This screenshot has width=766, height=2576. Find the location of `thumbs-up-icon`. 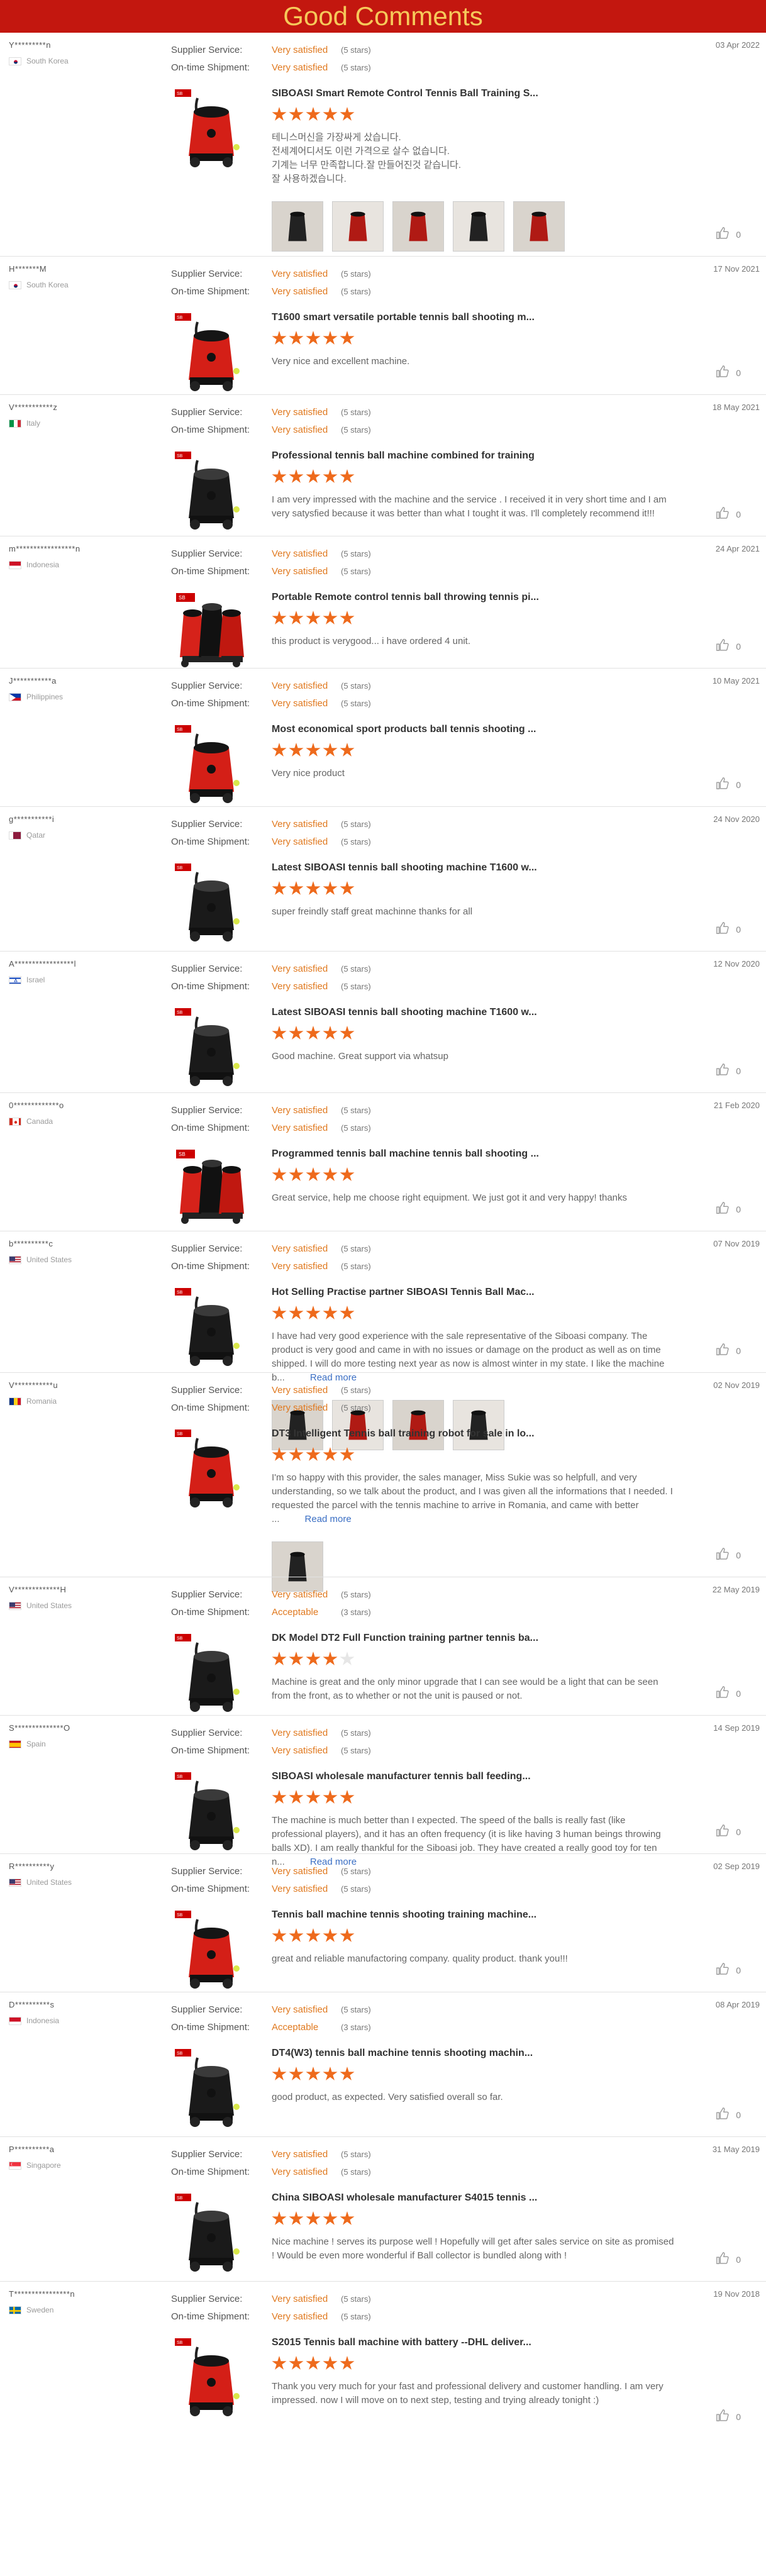

thumbs-up-icon is located at coordinates (723, 1693).